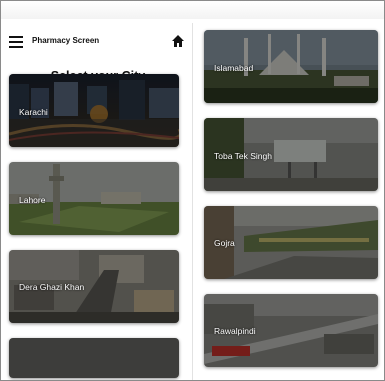  What do you see at coordinates (178, 41) in the screenshot?
I see `home-icon` at bounding box center [178, 41].